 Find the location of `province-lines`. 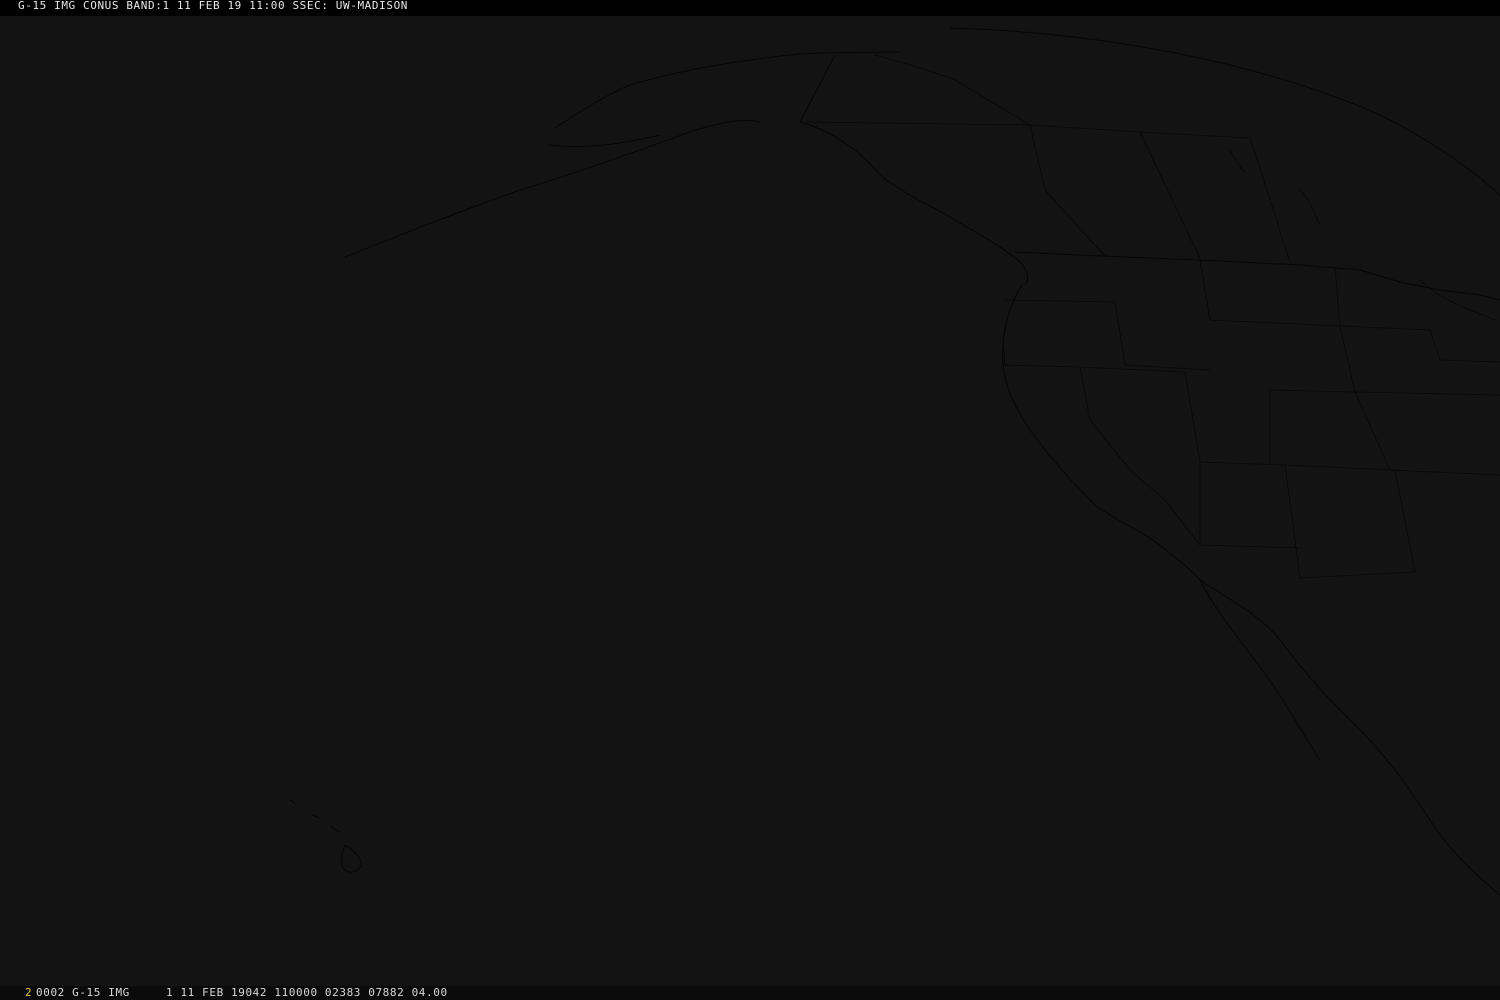

province-lines is located at coordinates (1047, 158).